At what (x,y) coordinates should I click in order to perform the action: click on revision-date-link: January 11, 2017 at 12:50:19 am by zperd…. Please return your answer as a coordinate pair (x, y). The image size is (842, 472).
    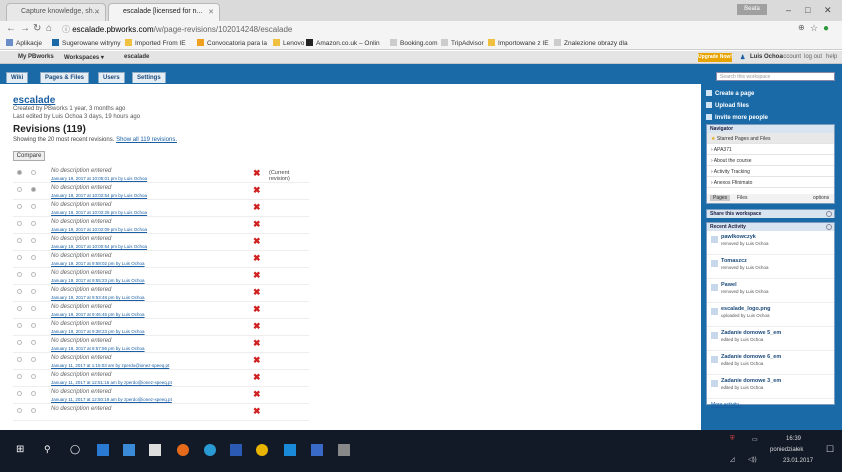
    Looking at the image, I should click on (111, 399).